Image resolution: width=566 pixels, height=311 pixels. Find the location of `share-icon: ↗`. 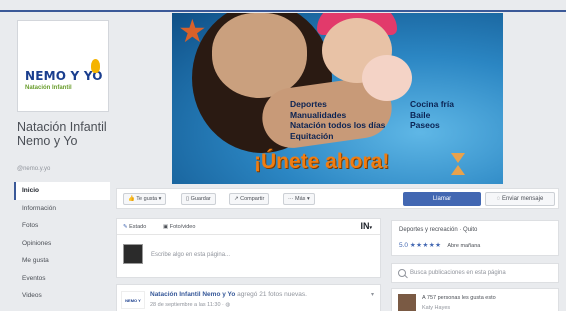

share-icon: ↗ is located at coordinates (236, 199).